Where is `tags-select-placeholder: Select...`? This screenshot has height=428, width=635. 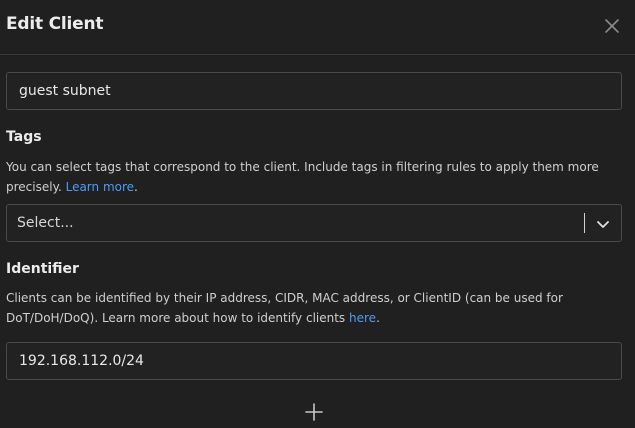
tags-select-placeholder: Select... is located at coordinates (45, 223).